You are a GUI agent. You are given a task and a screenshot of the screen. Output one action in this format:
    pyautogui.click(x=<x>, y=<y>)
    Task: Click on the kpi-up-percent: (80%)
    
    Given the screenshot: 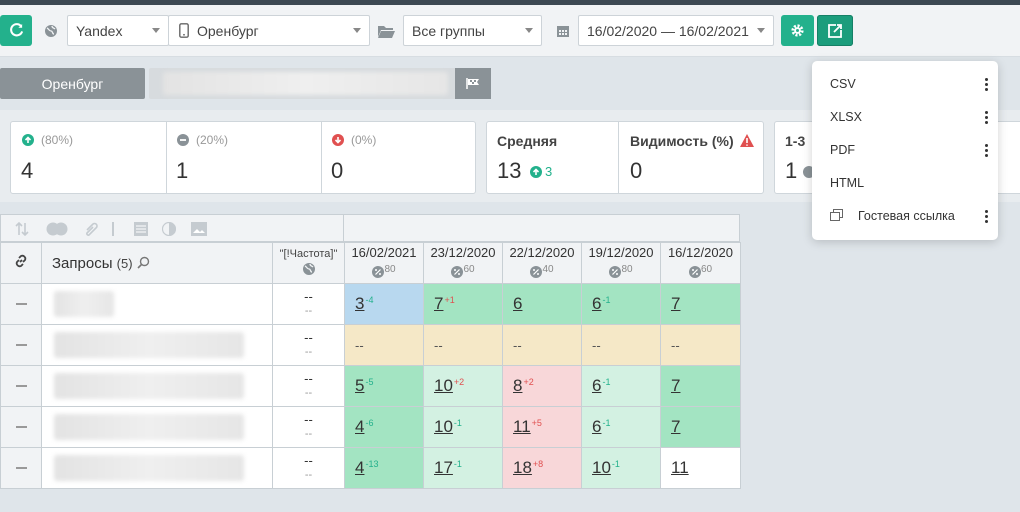 What is the action you would take?
    pyautogui.click(x=57, y=140)
    